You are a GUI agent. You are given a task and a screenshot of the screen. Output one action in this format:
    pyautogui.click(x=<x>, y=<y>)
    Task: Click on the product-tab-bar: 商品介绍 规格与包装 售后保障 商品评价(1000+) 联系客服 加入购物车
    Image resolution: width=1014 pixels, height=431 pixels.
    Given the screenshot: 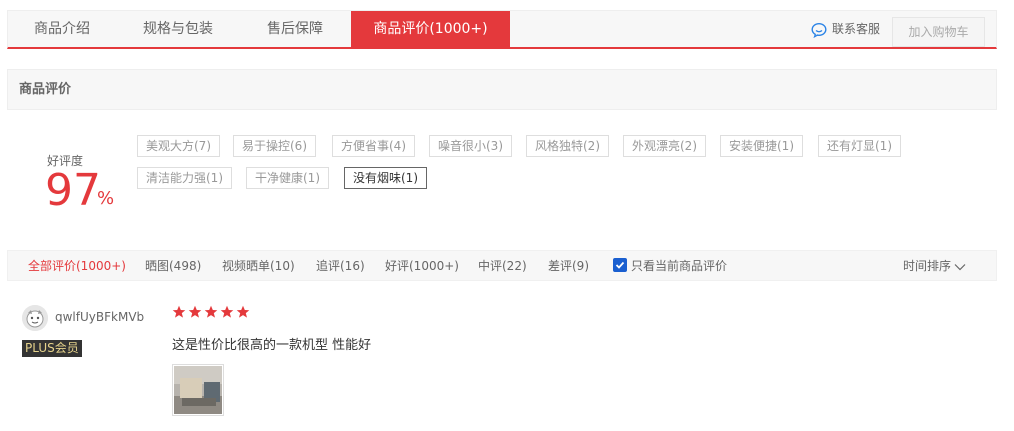 What is the action you would take?
    pyautogui.click(x=502, y=29)
    